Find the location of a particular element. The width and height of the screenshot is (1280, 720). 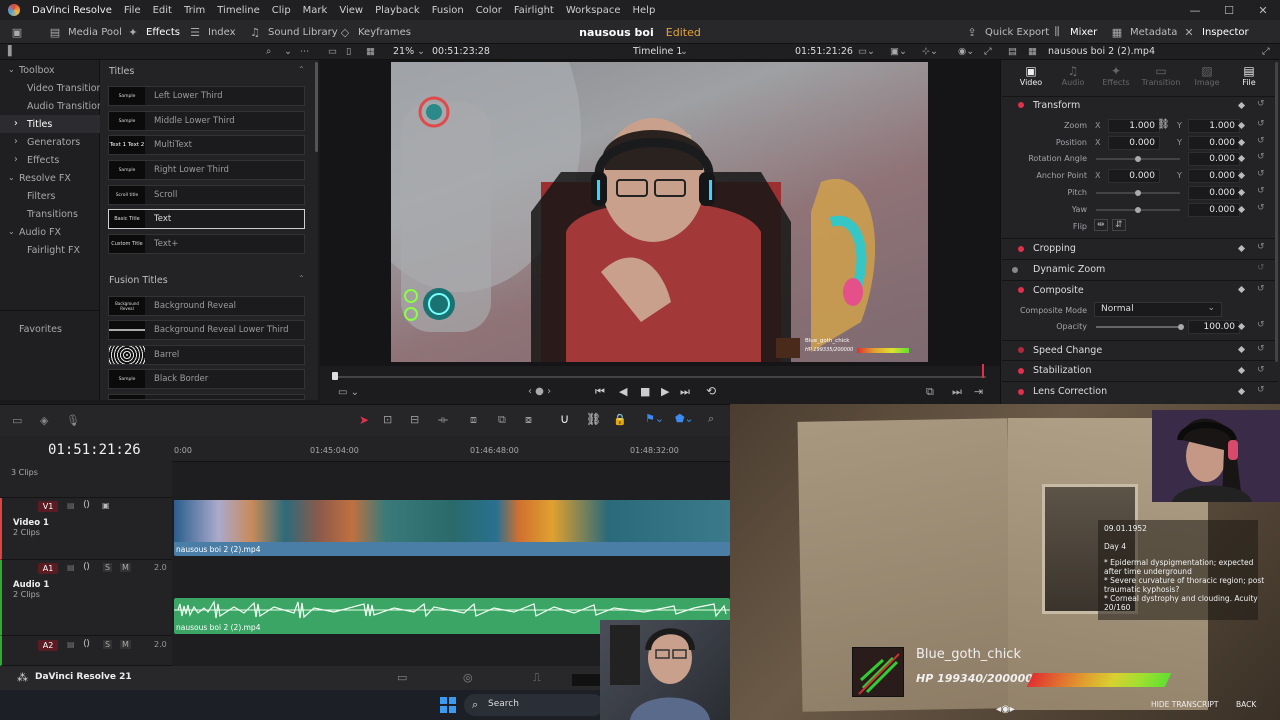

pitch-slider-knob is located at coordinates (1138, 193).